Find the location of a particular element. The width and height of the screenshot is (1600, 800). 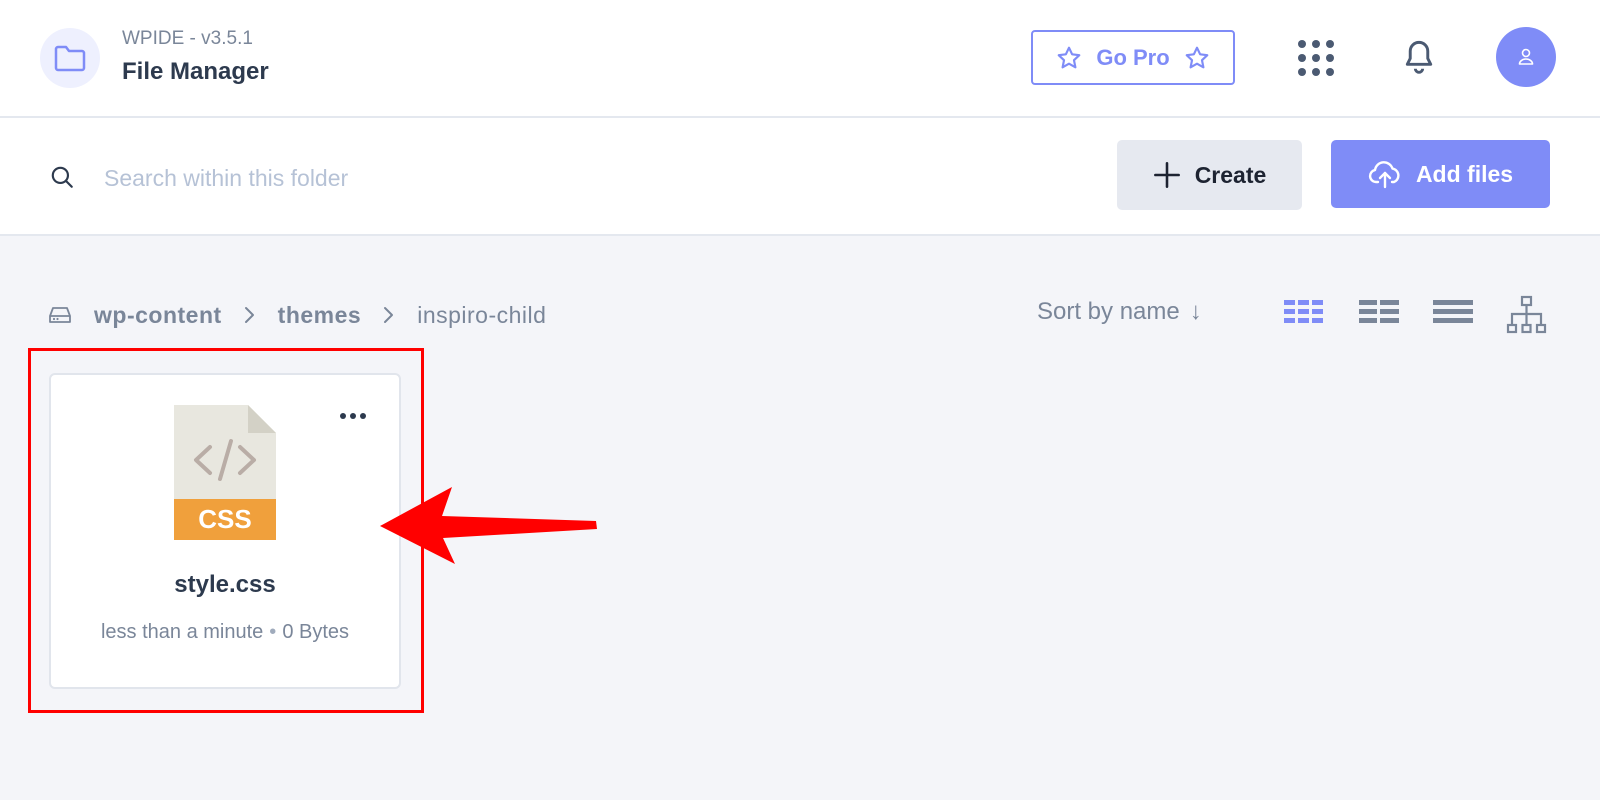

toolbar: Create Add files is located at coordinates (800, 177).